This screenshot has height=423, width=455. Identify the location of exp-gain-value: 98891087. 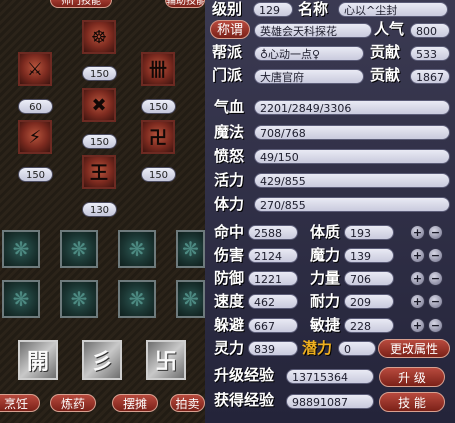
(330, 401).